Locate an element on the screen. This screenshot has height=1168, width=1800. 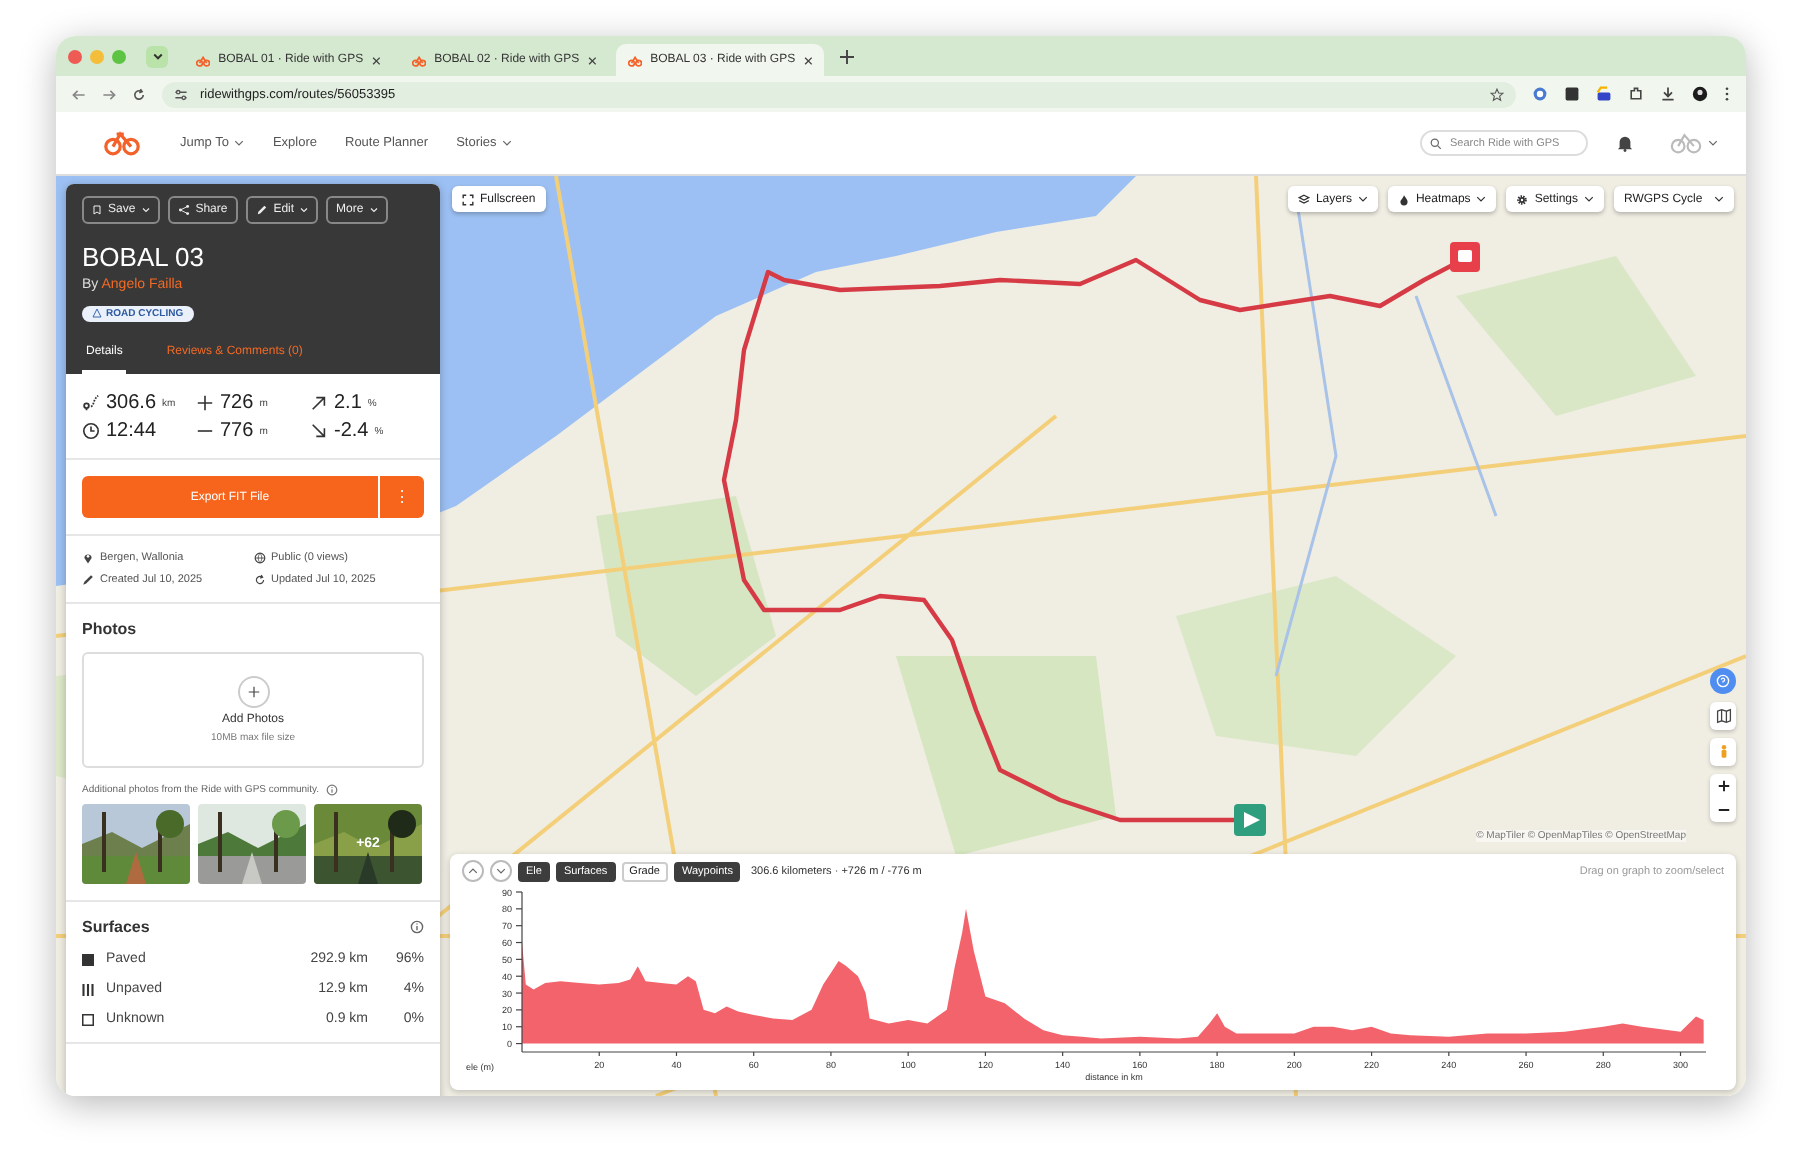
section-heading: Surfaces is located at coordinates (116, 927).